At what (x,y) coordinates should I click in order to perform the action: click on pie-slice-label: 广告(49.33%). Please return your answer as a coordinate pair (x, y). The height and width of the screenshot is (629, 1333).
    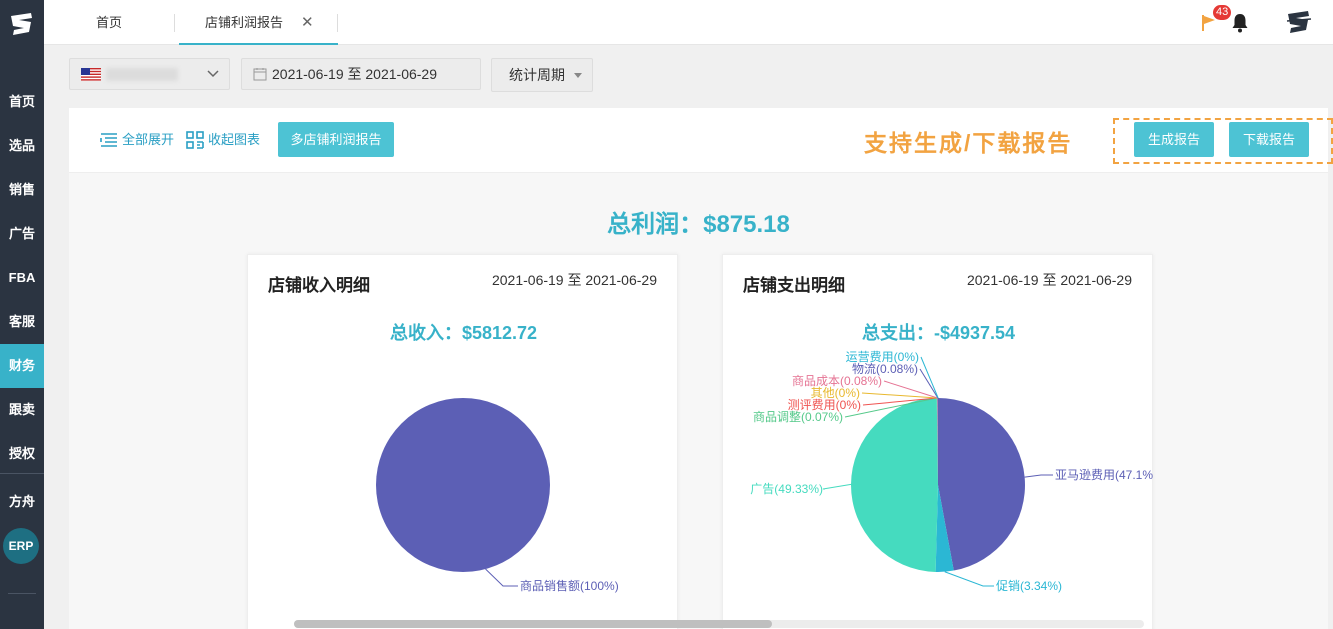
    Looking at the image, I should click on (786, 489).